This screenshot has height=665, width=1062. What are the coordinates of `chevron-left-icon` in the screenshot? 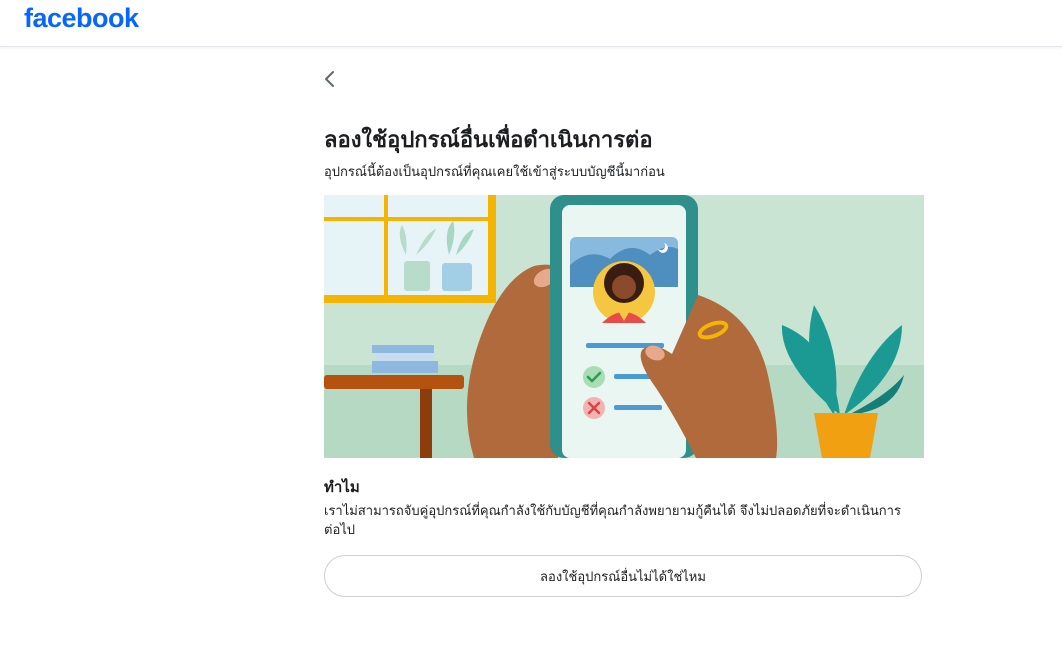 It's located at (329, 79).